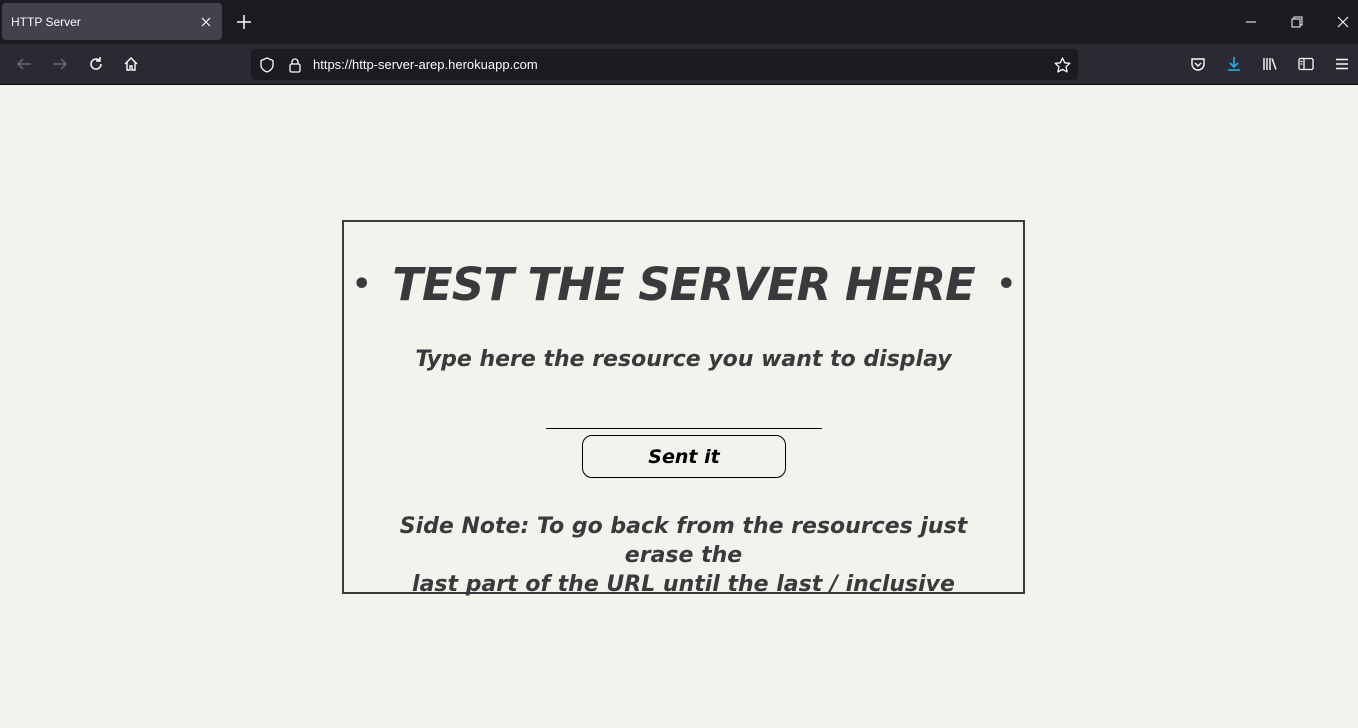  I want to click on url-bar: https://http-server-arep.herokuapp.com, so click(664, 64).